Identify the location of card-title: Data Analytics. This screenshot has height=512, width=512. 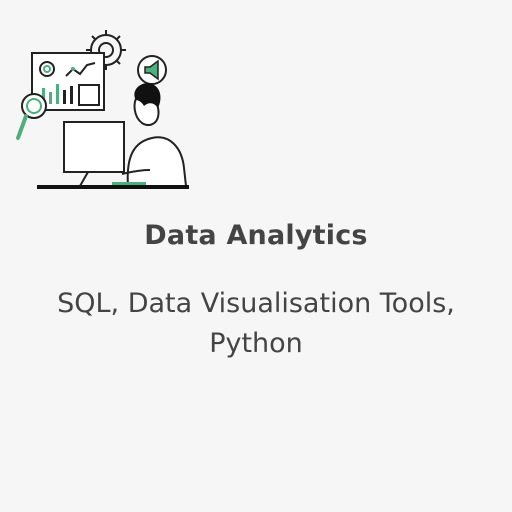
(256, 235).